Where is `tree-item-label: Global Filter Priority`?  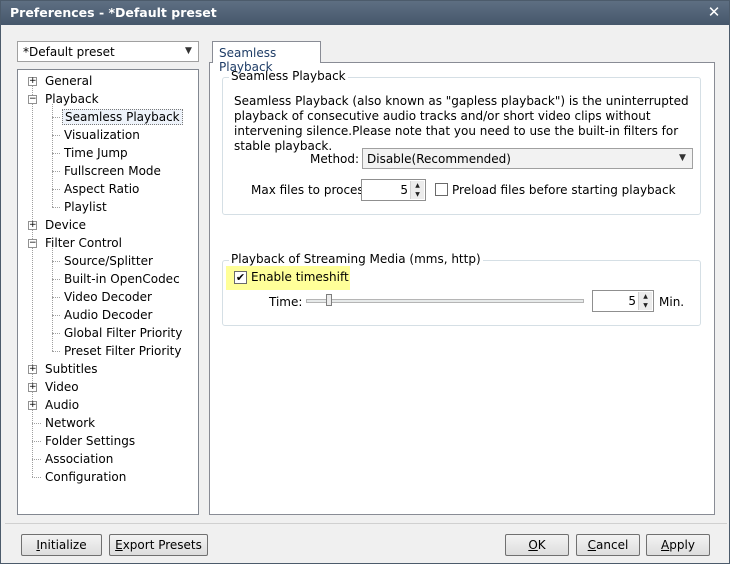
tree-item-label: Global Filter Priority is located at coordinates (123, 333).